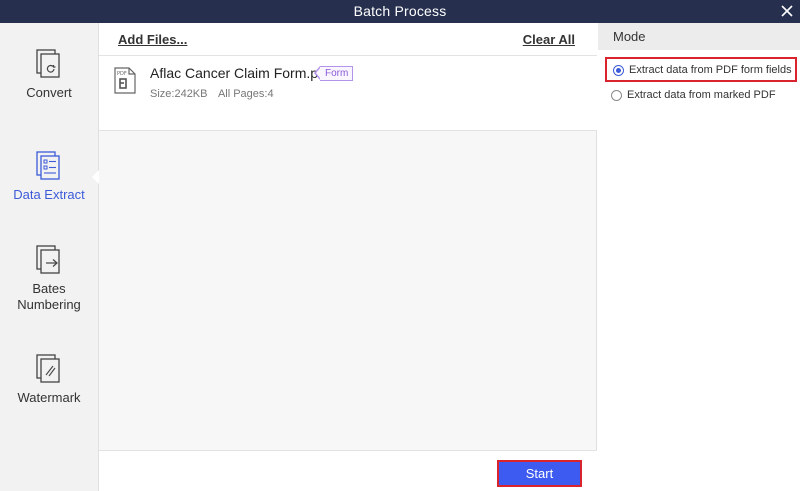  What do you see at coordinates (245, 94) in the screenshot?
I see `file-pages: All Pages:4` at bounding box center [245, 94].